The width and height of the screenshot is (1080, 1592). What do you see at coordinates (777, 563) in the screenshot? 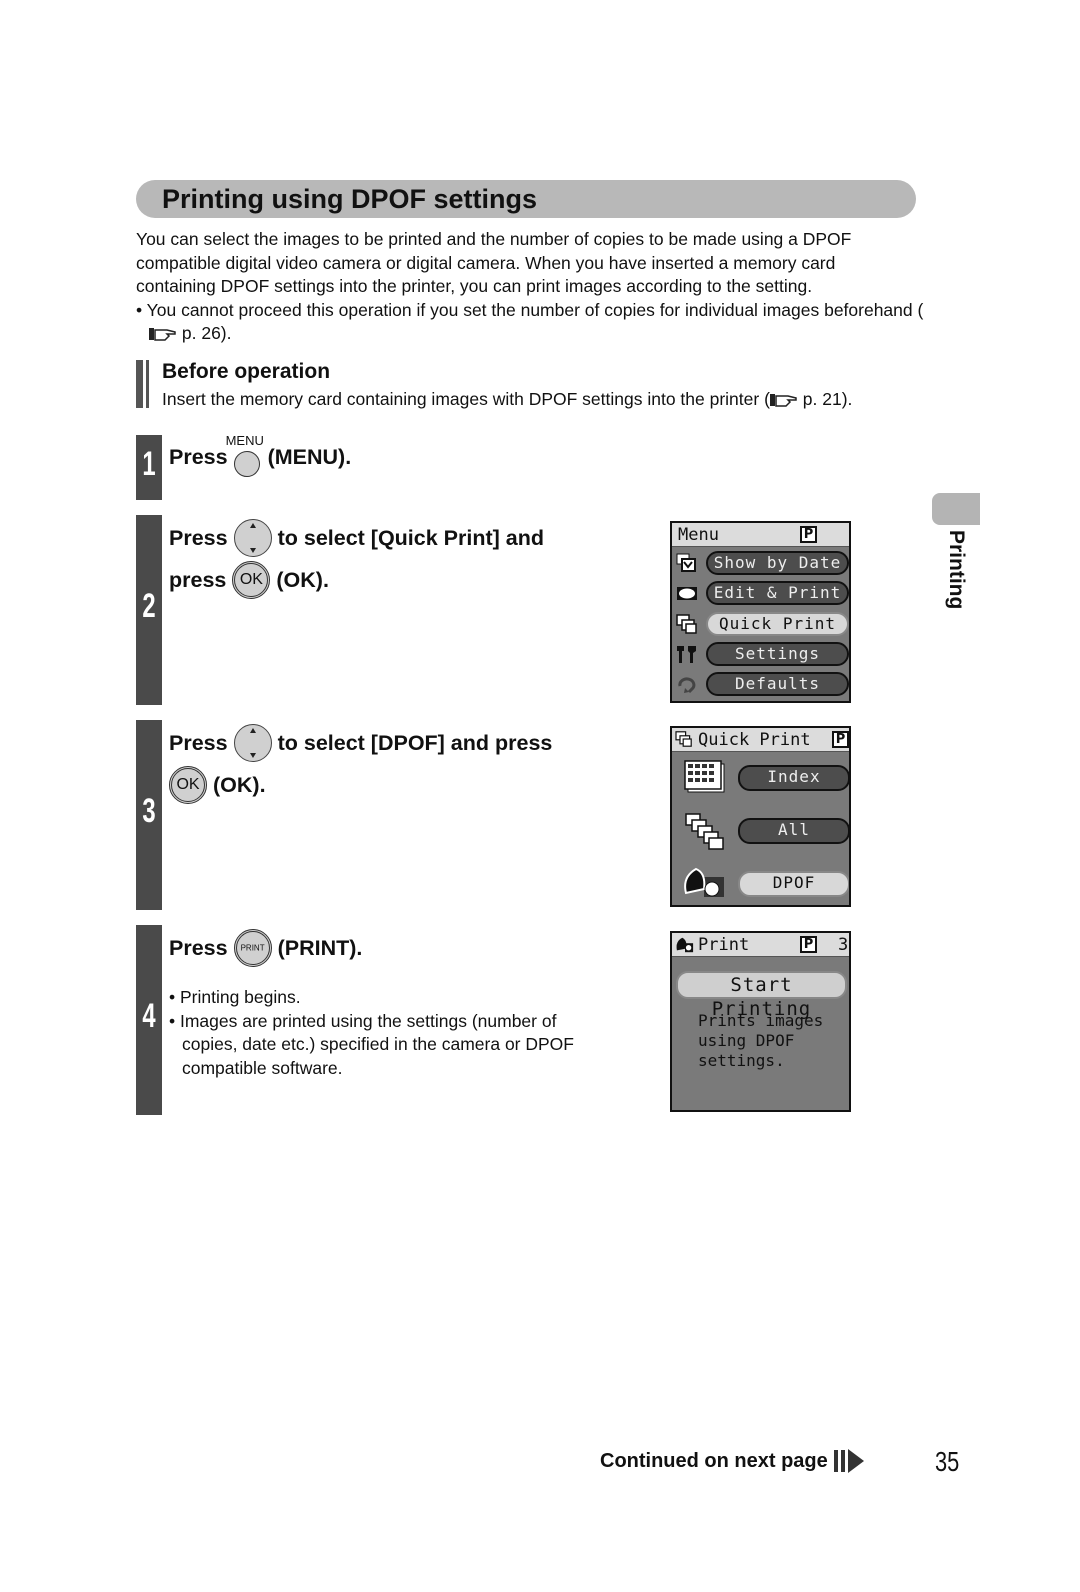
I see `menu-item-show-by-date: Show by Date` at bounding box center [777, 563].